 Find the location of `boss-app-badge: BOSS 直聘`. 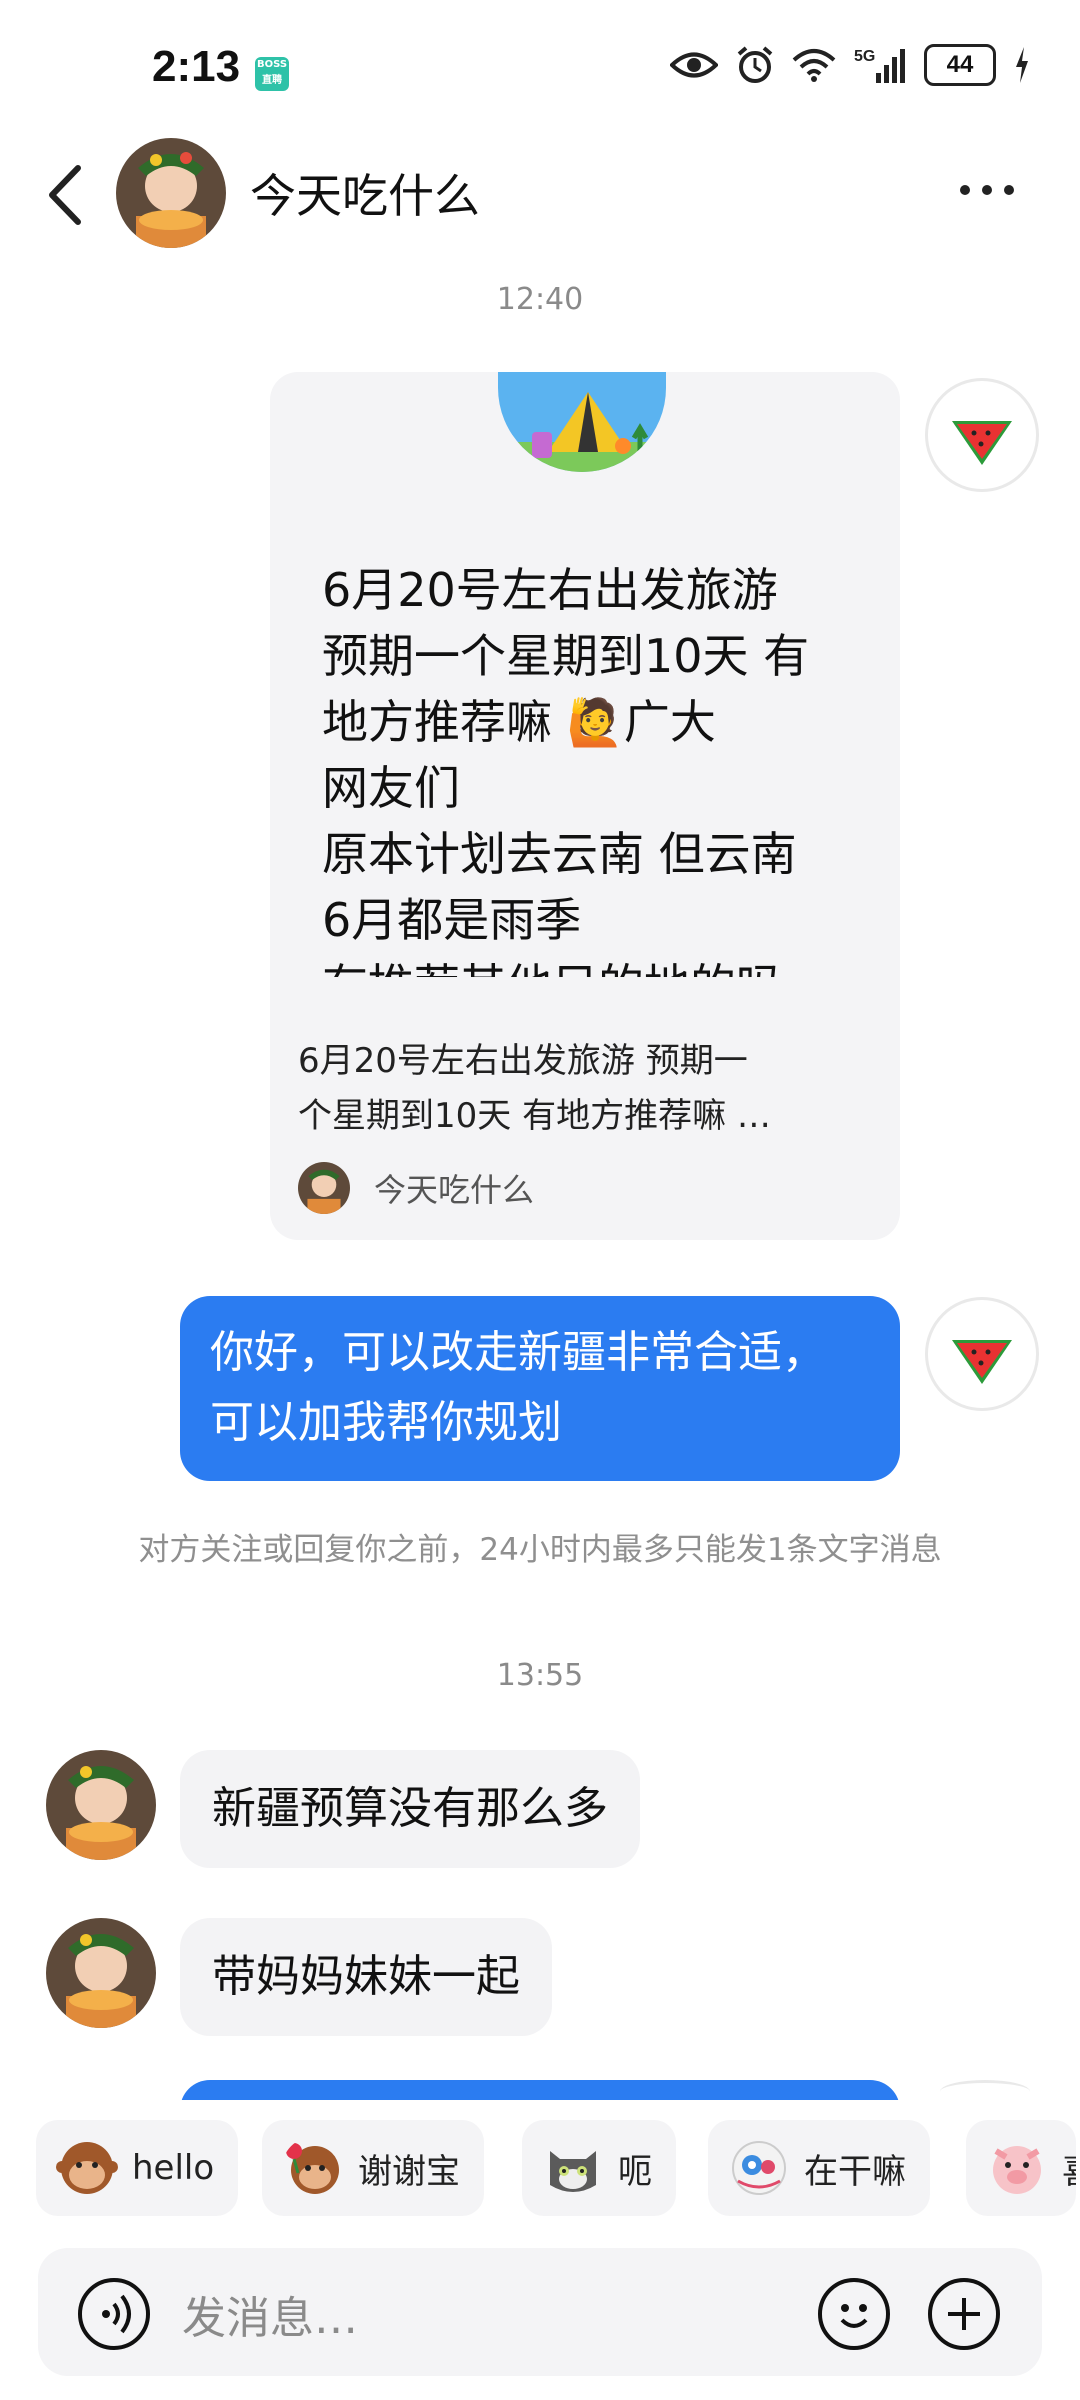

boss-app-badge: BOSS 直聘 is located at coordinates (272, 74).